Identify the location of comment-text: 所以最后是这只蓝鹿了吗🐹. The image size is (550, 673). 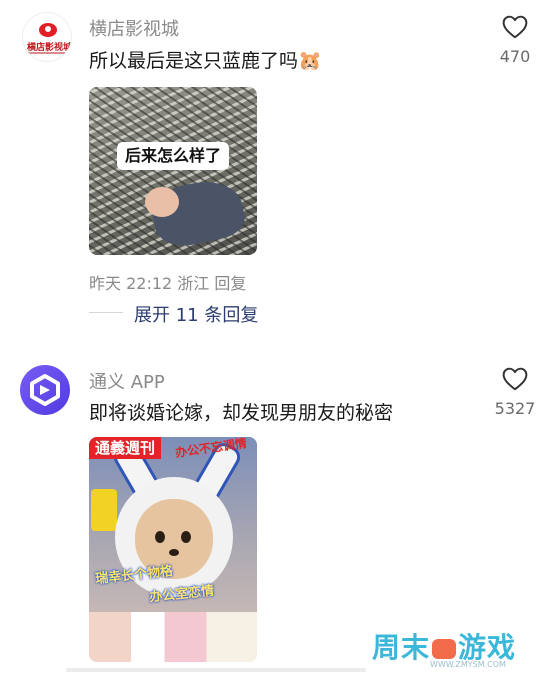
(205, 59).